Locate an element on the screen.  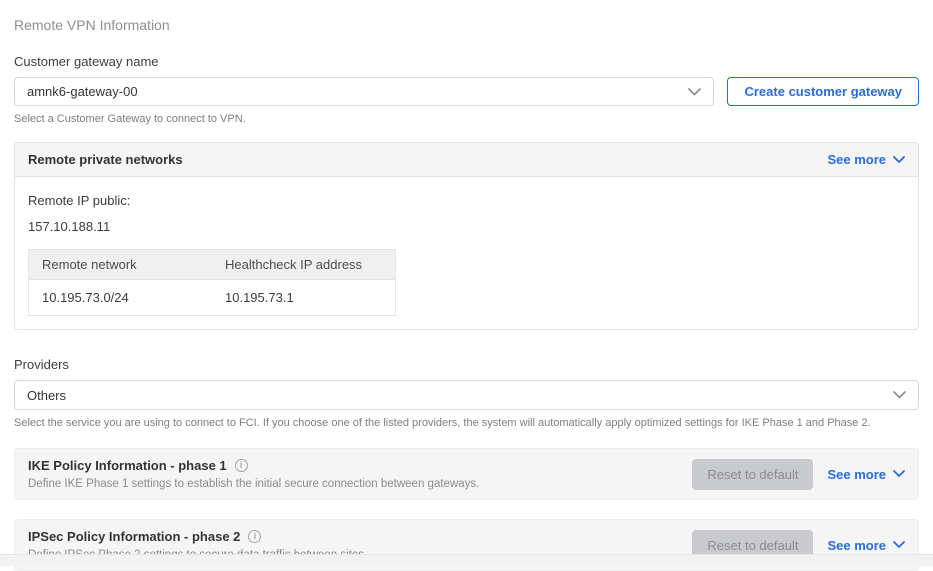
page-title: Remote VPN Information is located at coordinates (92, 25).